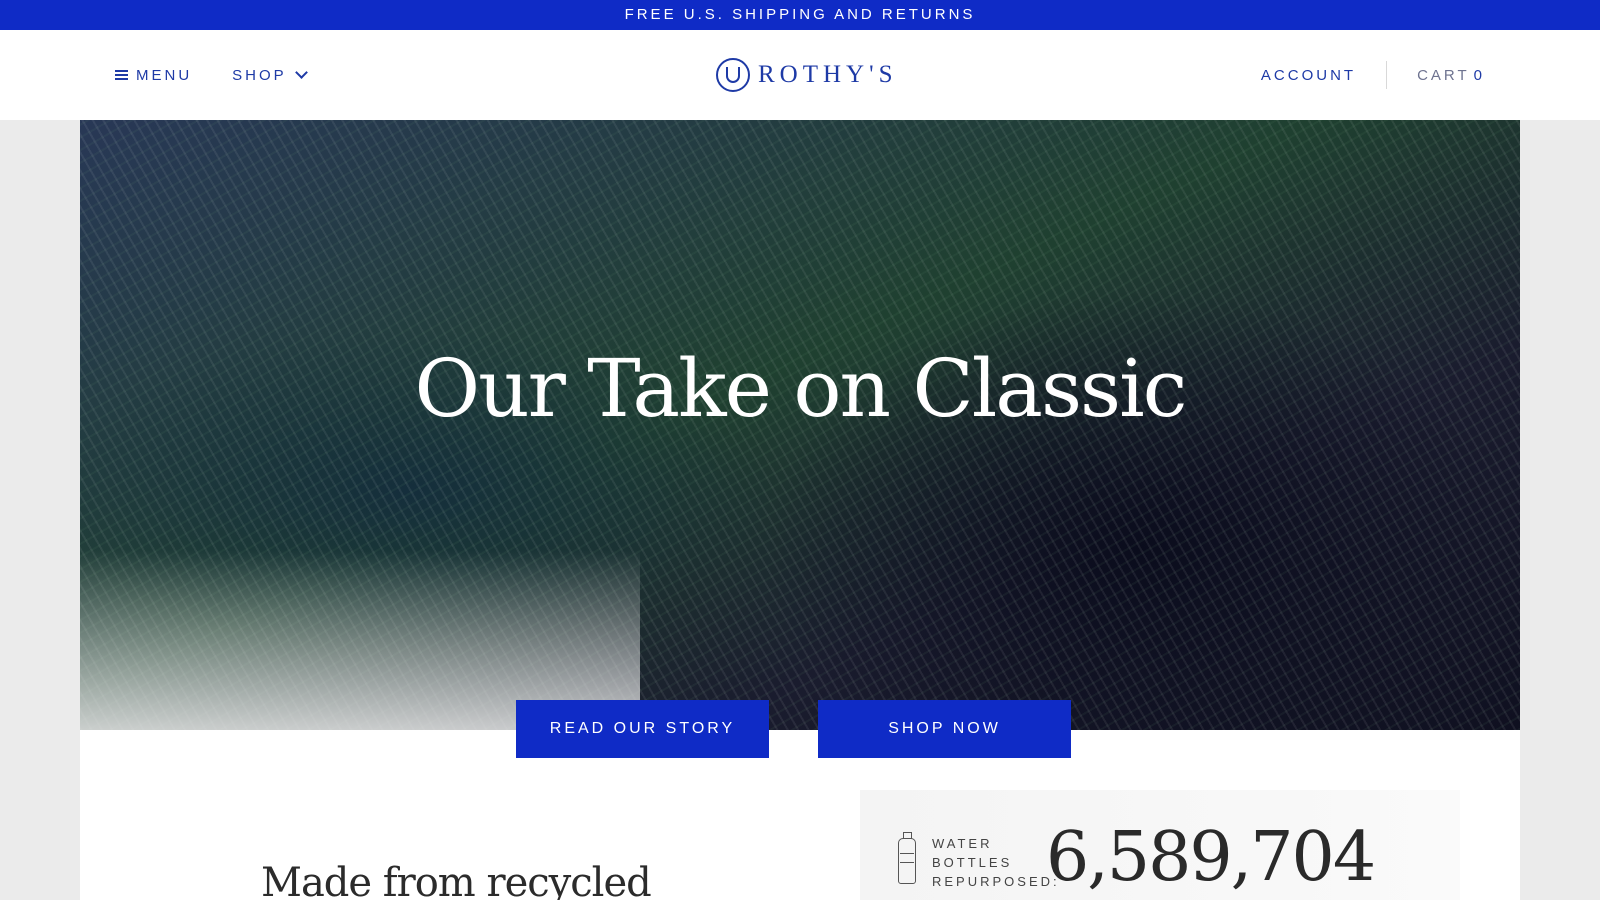 The image size is (1600, 900). Describe the element at coordinates (301, 72) in the screenshot. I see `chevron-down-icon` at that location.